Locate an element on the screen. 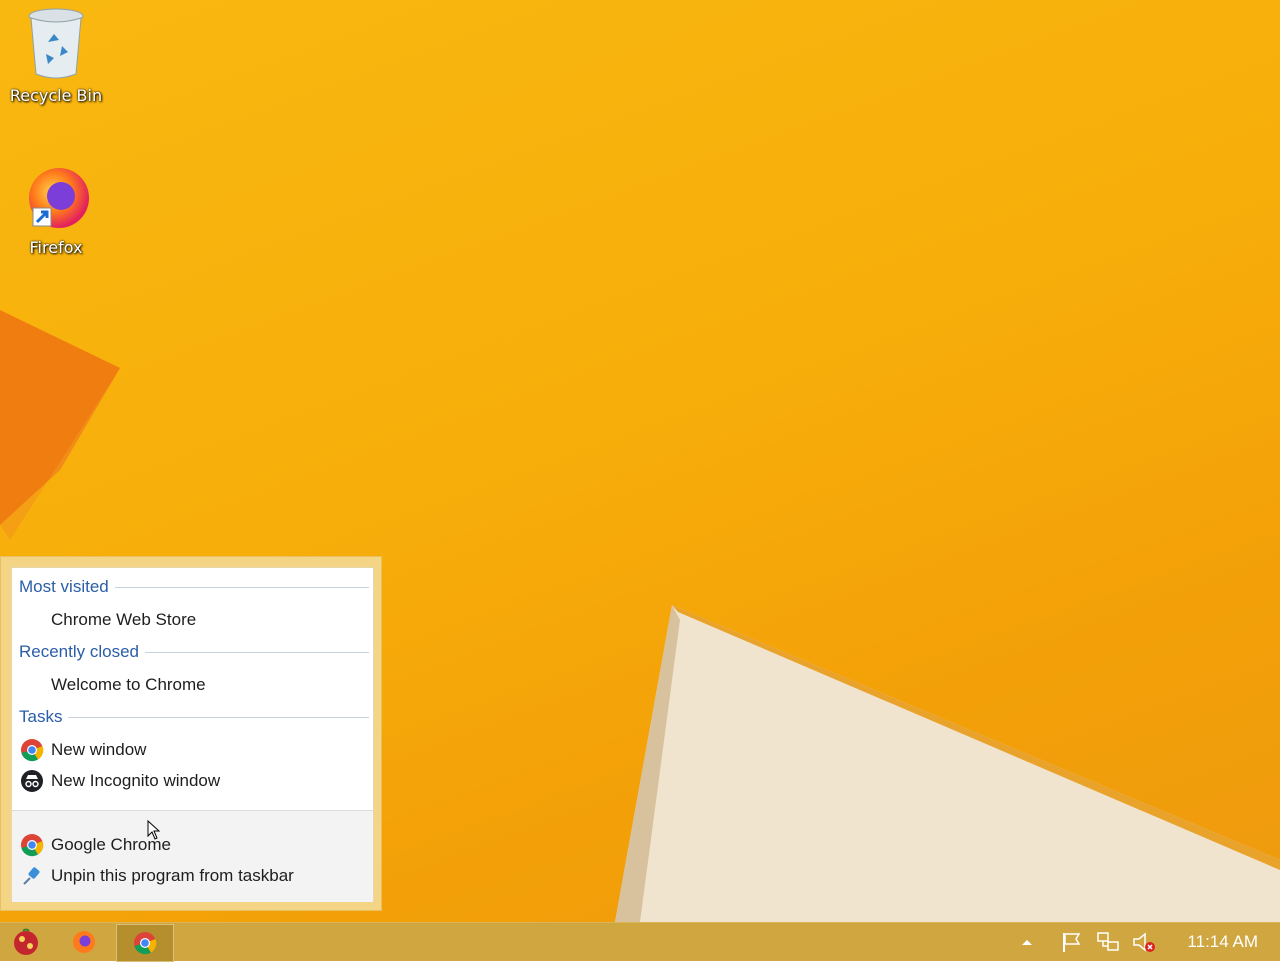  taskbar-clock: 11:14 AM is located at coordinates (1222, 942).